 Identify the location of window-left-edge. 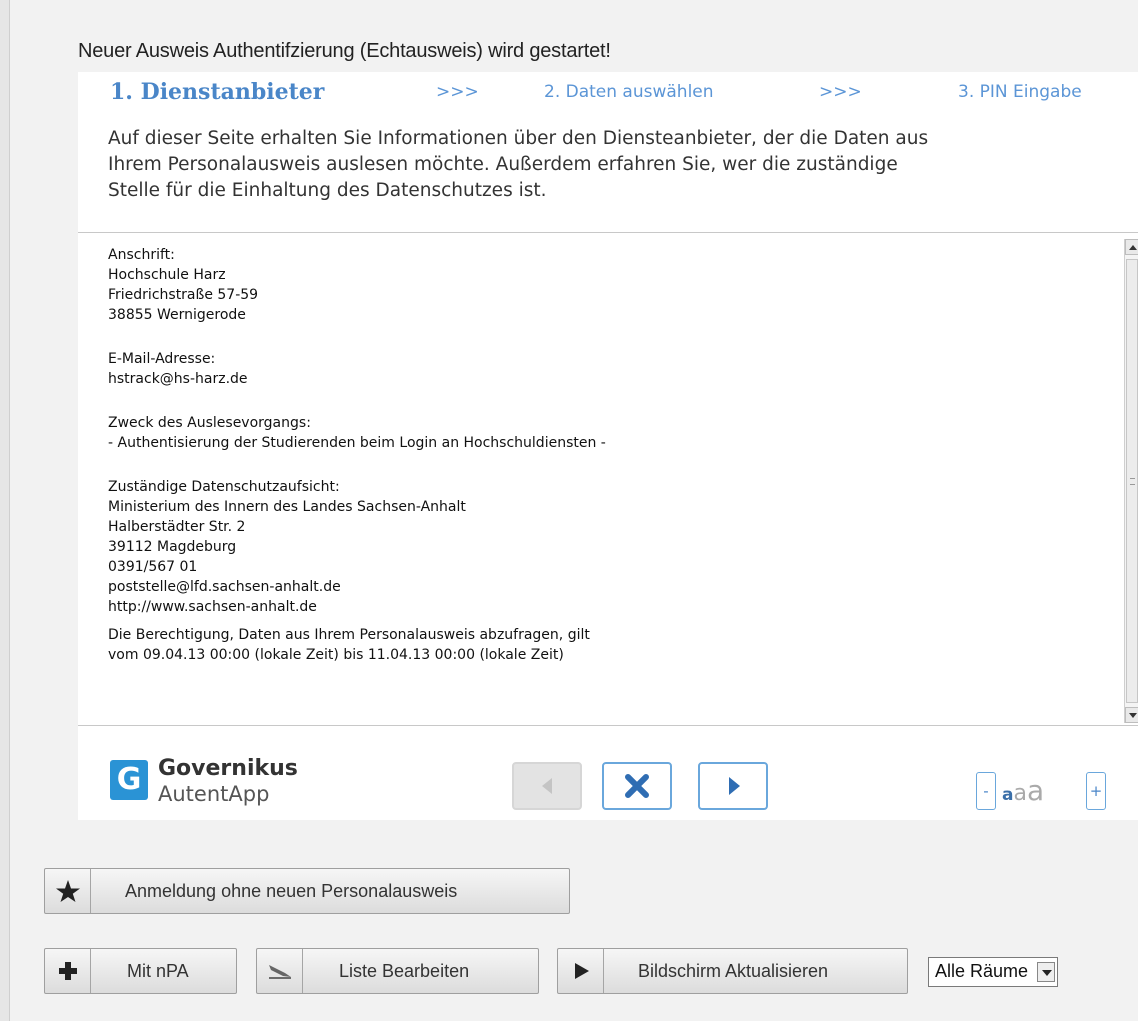
(5, 510).